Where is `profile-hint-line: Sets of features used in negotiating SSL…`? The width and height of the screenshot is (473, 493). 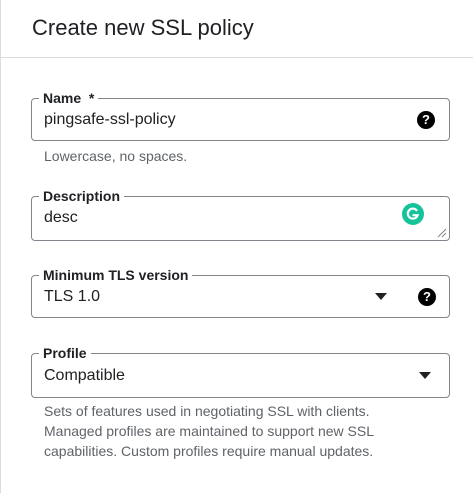 profile-hint-line: Sets of features used in negotiating SSL… is located at coordinates (207, 411).